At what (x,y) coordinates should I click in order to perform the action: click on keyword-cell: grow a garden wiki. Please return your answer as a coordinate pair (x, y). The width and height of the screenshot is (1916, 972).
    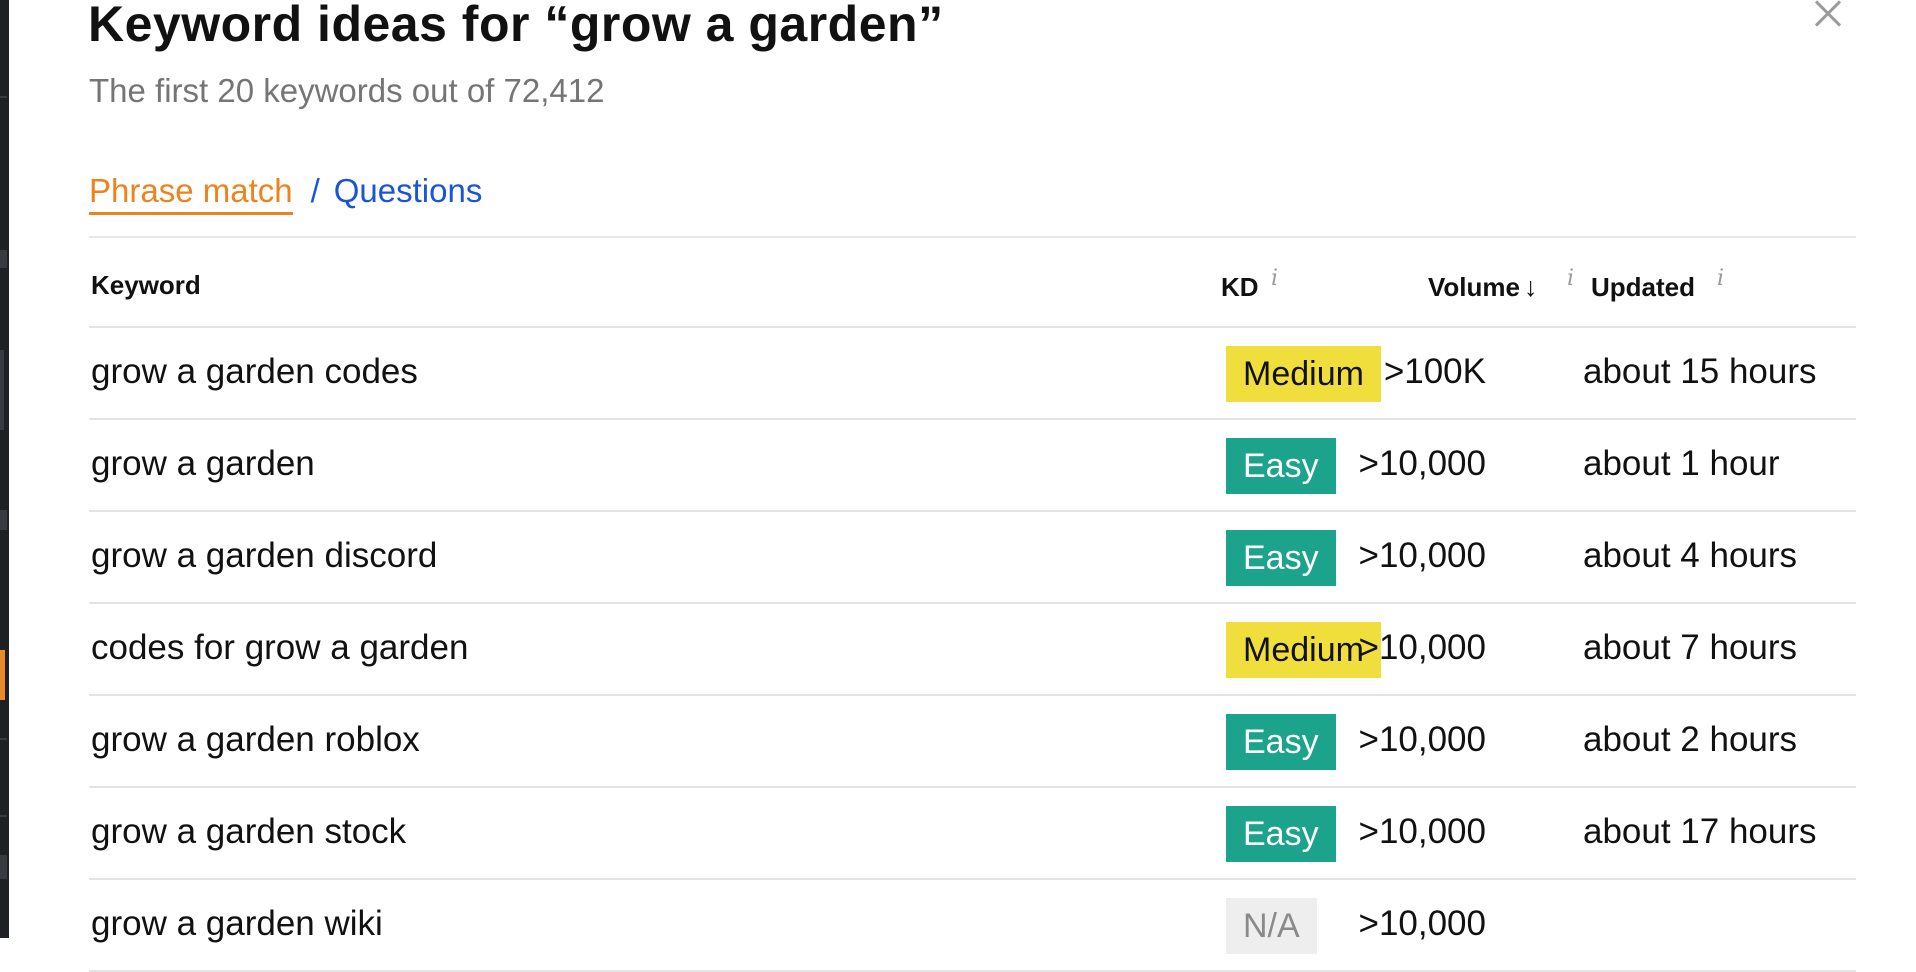
    Looking at the image, I should click on (237, 924).